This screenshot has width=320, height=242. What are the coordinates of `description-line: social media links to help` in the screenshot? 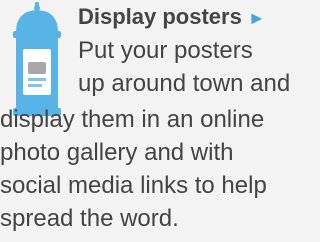 It's located at (133, 185).